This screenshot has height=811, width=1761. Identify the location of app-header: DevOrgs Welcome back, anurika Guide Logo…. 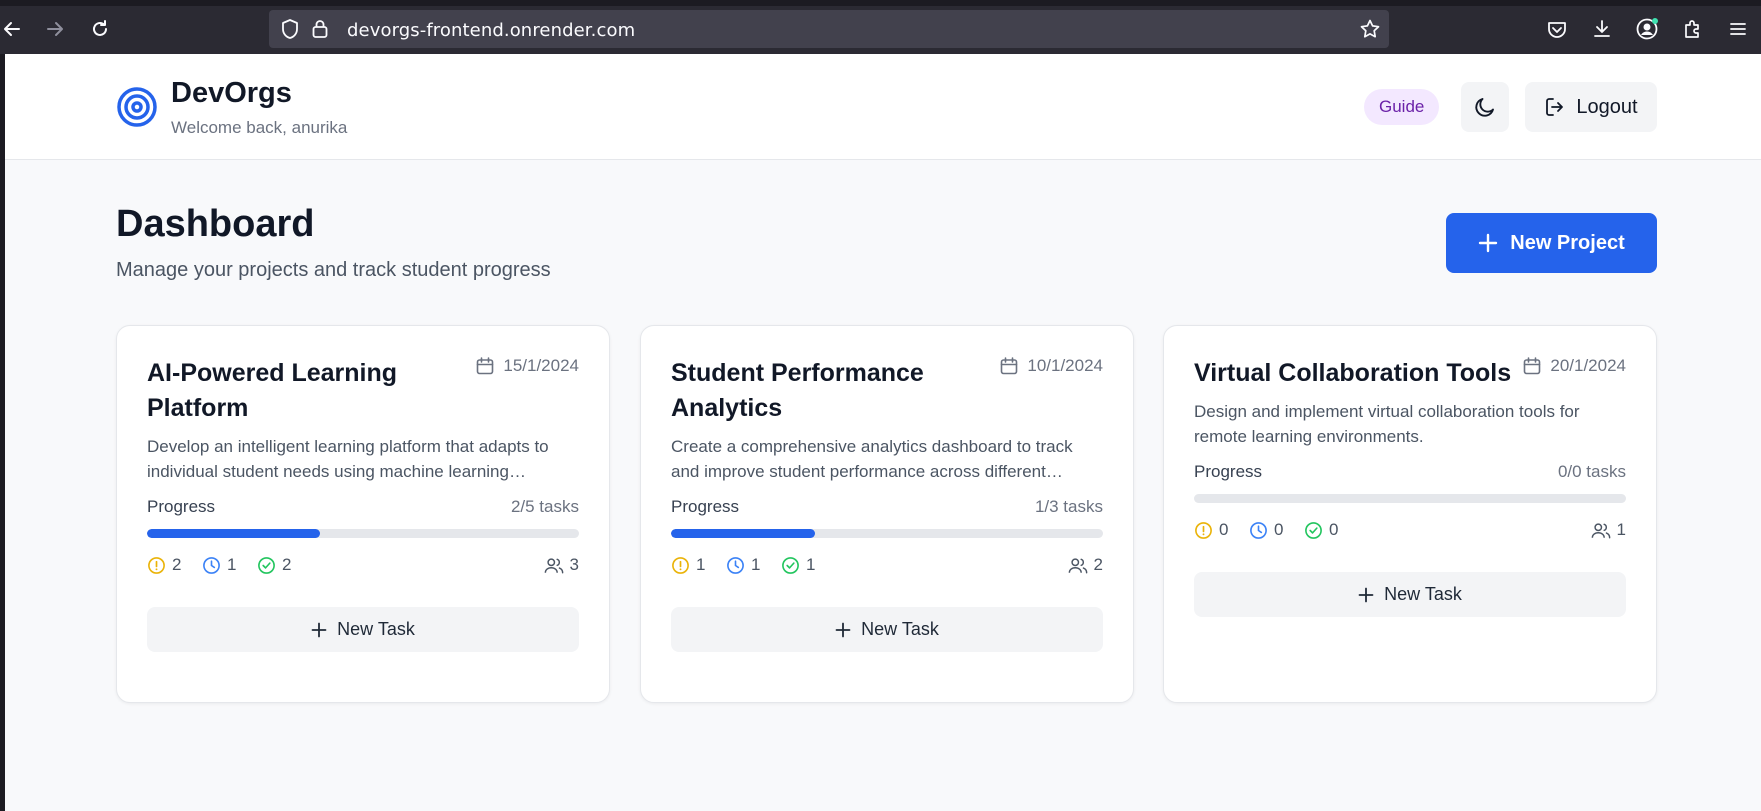
(883, 107).